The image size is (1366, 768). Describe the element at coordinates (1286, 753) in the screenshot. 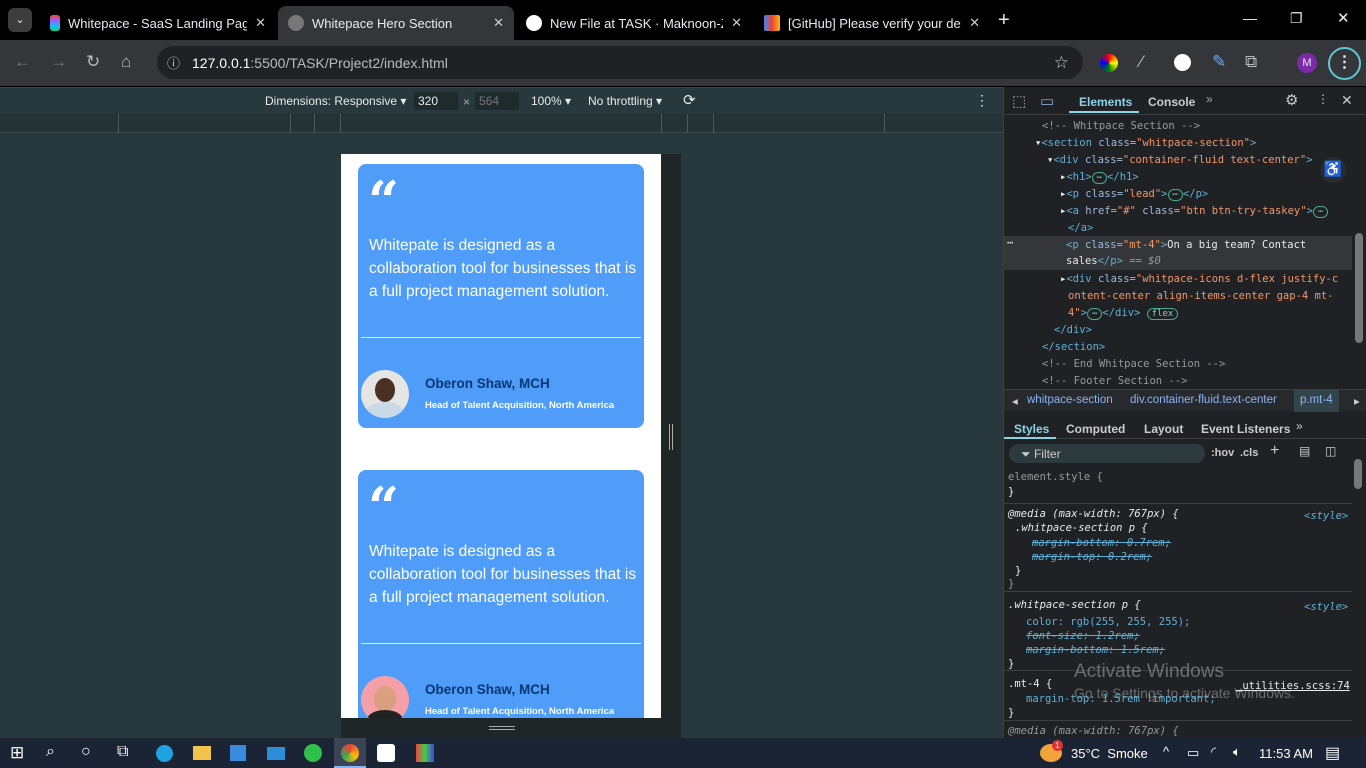

I see `clock: 11:53 AM` at that location.